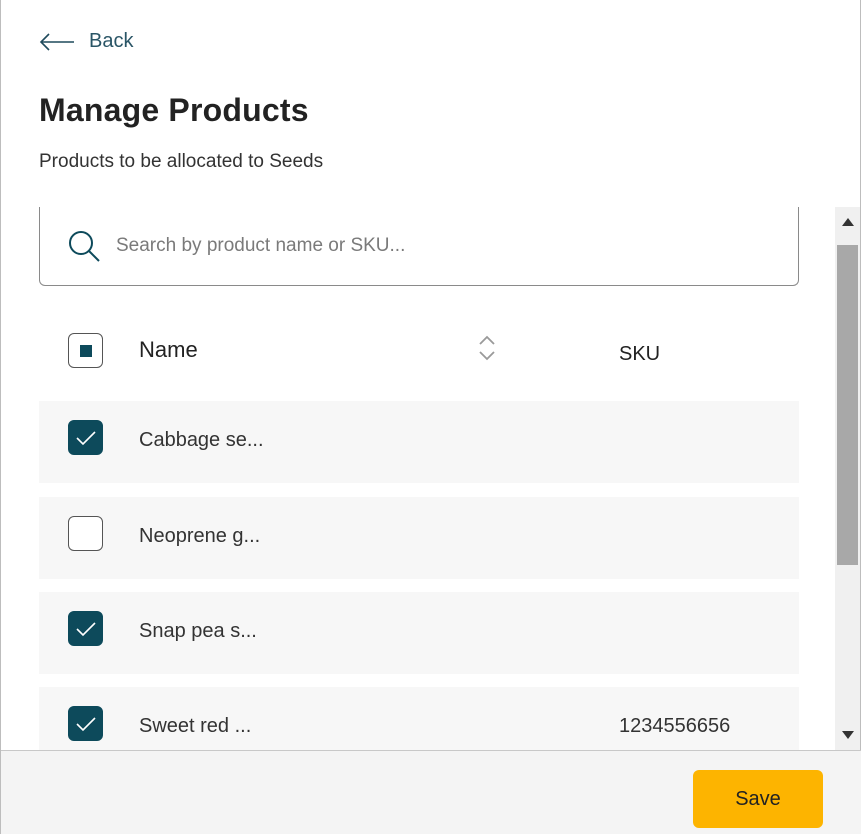  Describe the element at coordinates (84, 246) in the screenshot. I see `search-icon` at that location.